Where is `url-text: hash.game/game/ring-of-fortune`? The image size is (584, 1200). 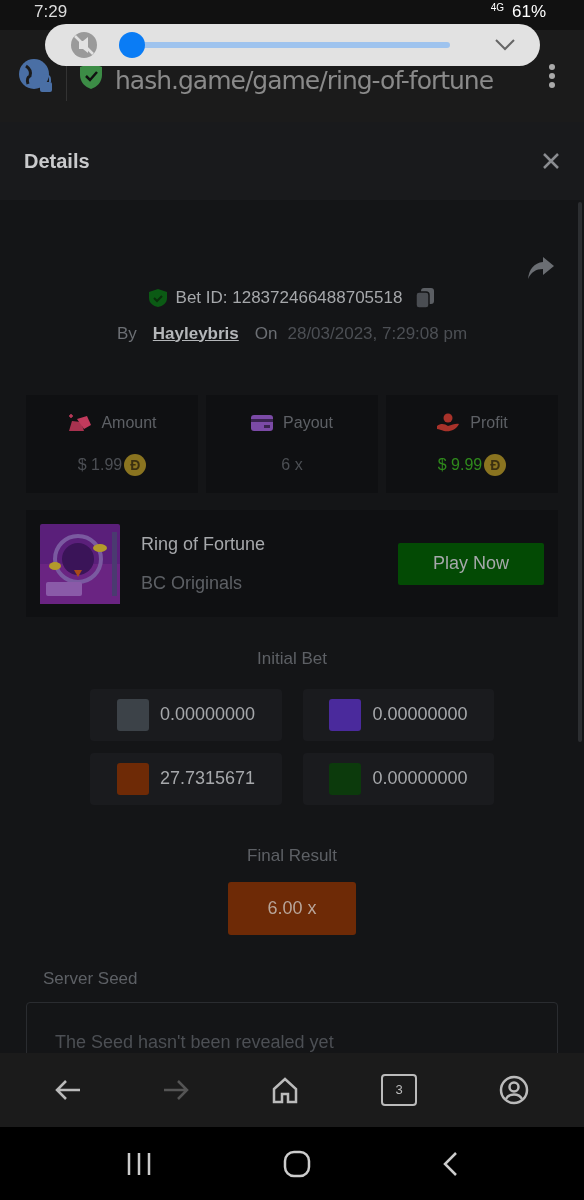
url-text: hash.game/game/ring-of-fortune is located at coordinates (325, 81).